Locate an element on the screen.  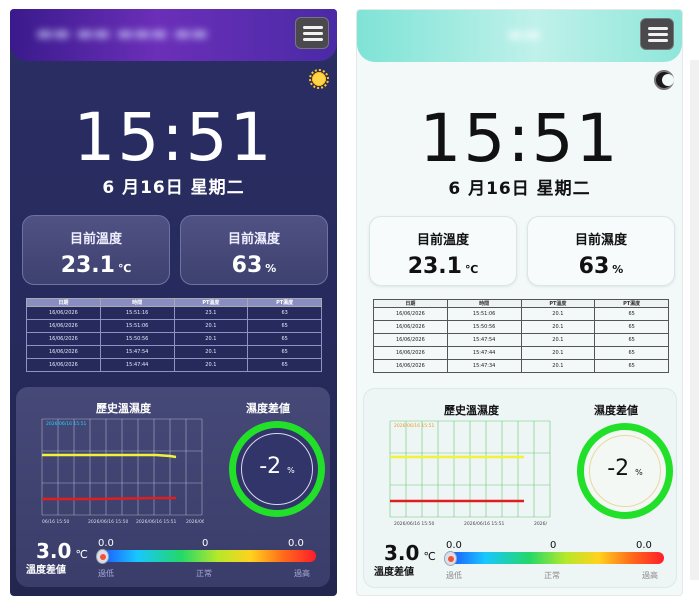
header-bar: ▬▬ is located at coordinates (519, 36).